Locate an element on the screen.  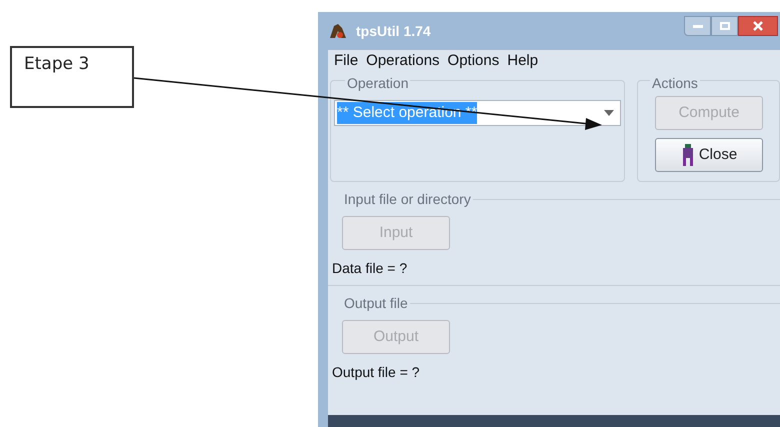
window-title: tpsUtil 1.74 is located at coordinates (393, 31).